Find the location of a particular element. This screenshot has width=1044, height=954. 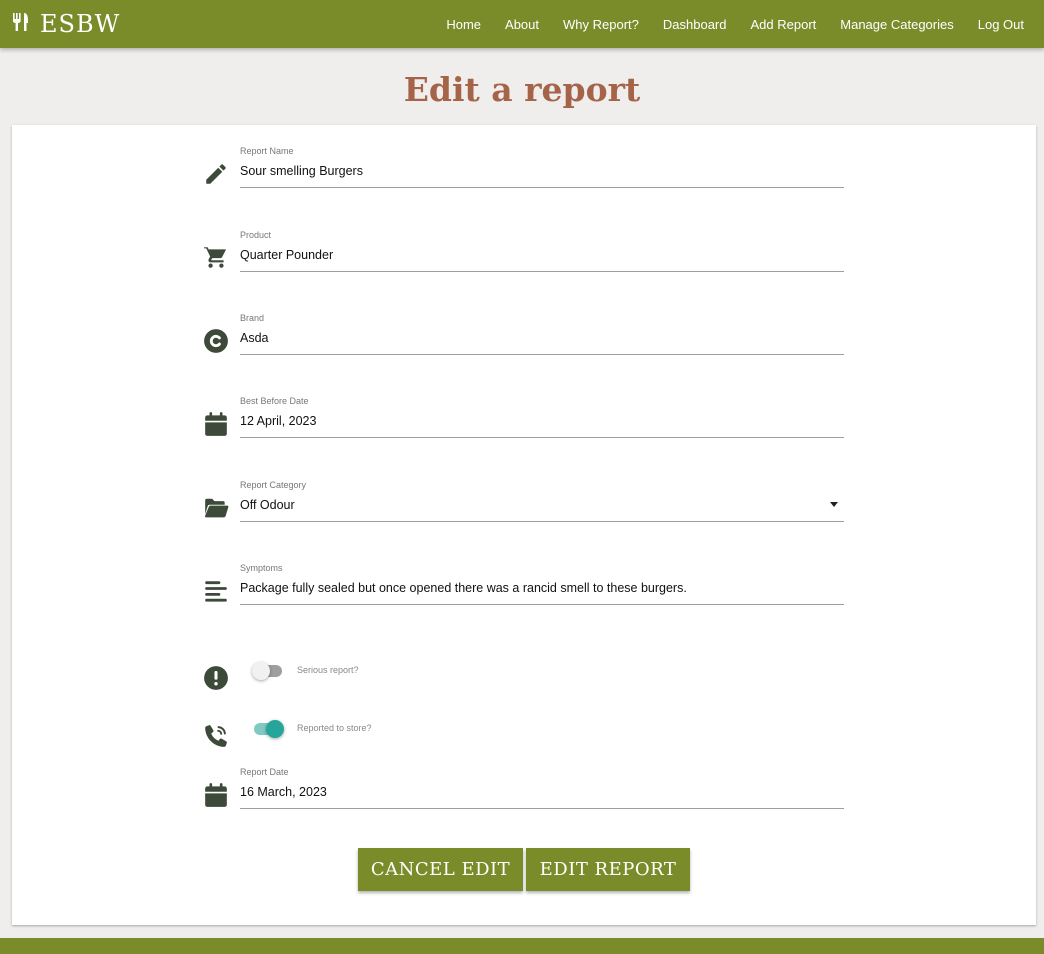

serious-report-toggle is located at coordinates (267, 671).